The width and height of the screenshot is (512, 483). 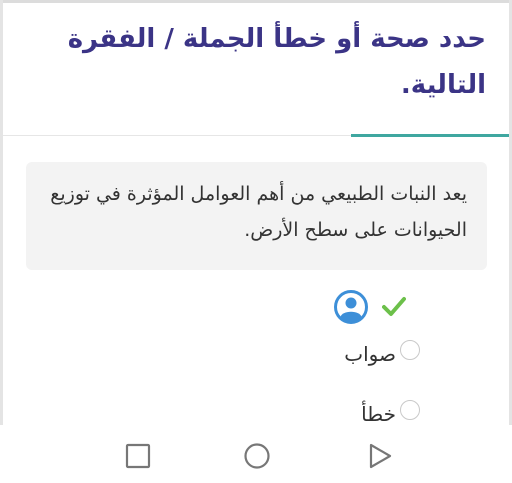 What do you see at coordinates (410, 350) in the screenshot?
I see `option-true-radio` at bounding box center [410, 350].